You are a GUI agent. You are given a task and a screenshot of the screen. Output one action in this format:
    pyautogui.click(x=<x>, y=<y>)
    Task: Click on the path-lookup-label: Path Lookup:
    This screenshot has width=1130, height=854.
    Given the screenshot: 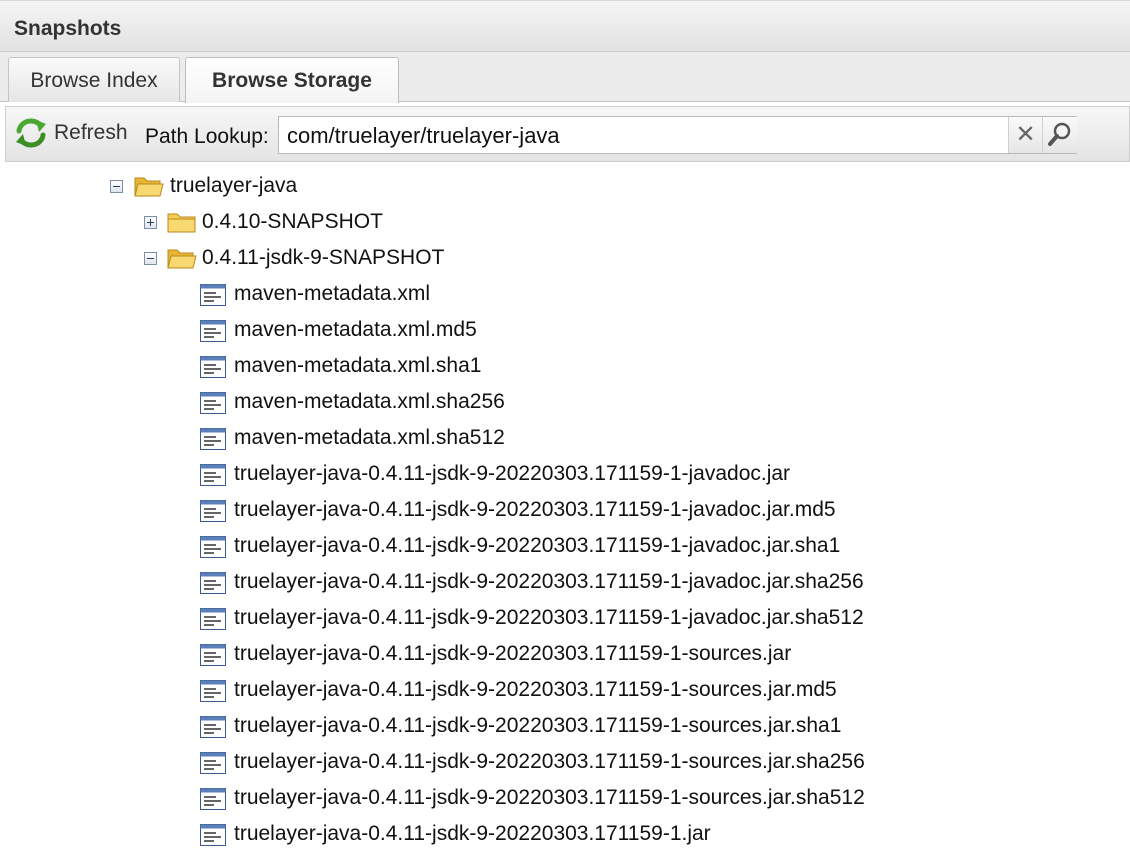 What is the action you would take?
    pyautogui.click(x=207, y=136)
    